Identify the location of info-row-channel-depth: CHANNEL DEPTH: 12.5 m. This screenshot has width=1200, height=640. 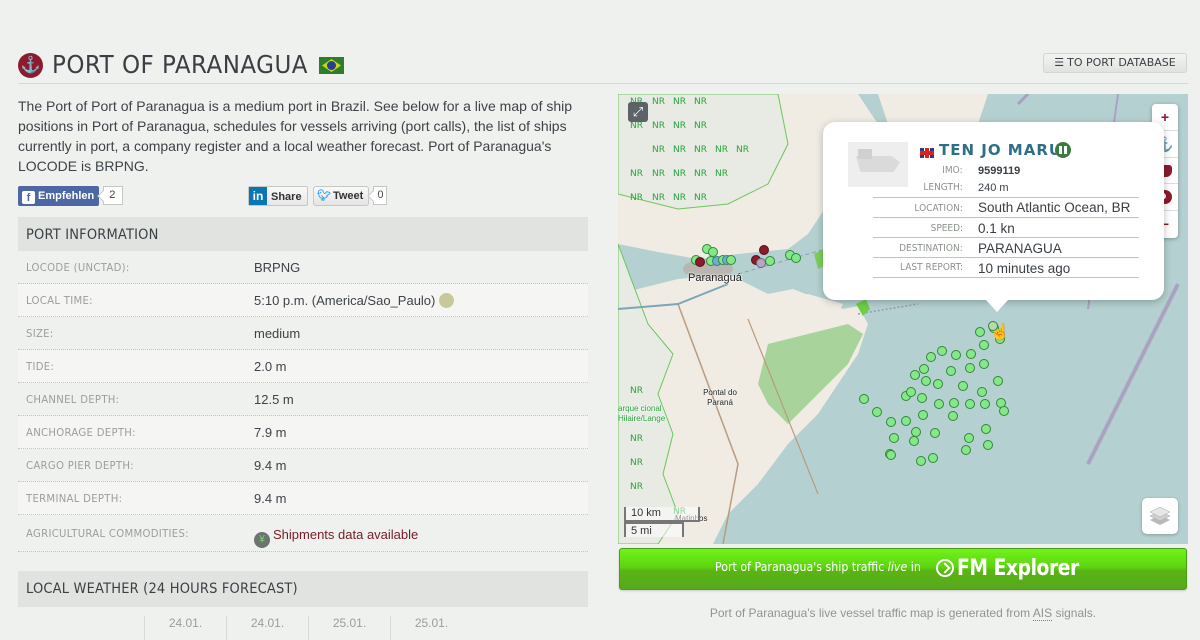
(303, 399).